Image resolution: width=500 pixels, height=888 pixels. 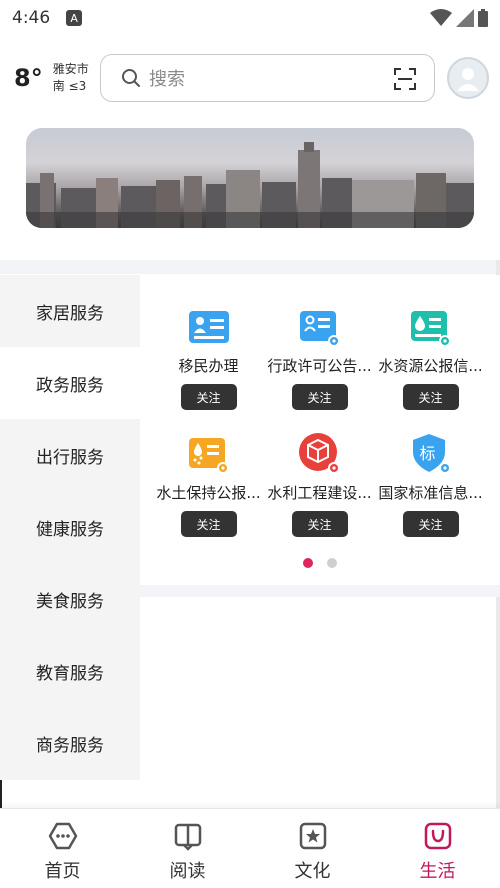 I want to click on search-input: 搜索, so click(x=167, y=78).